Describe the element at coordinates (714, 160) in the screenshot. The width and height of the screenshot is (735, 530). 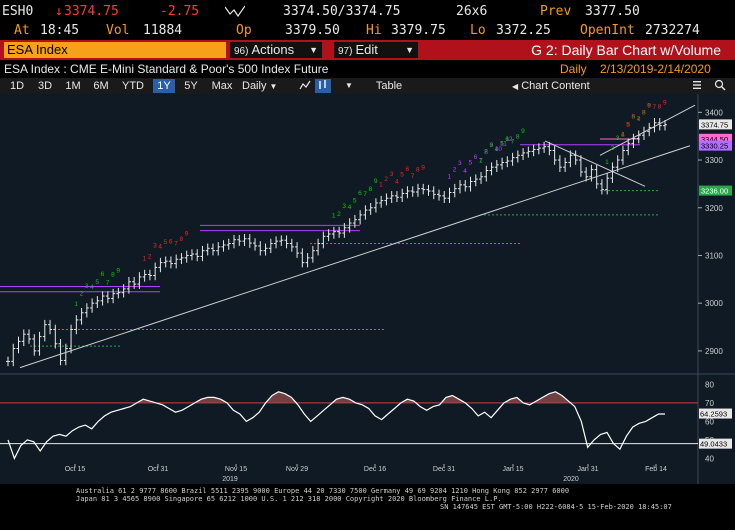
I see `price-tick-label: 3300` at that location.